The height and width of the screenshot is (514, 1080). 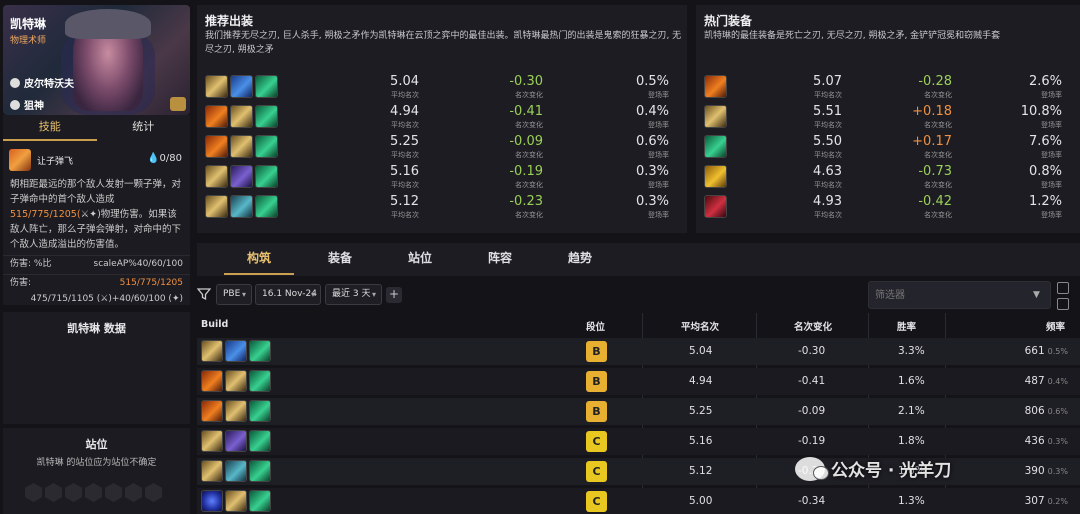 I want to click on tab-trends: 趋势, so click(x=580, y=258).